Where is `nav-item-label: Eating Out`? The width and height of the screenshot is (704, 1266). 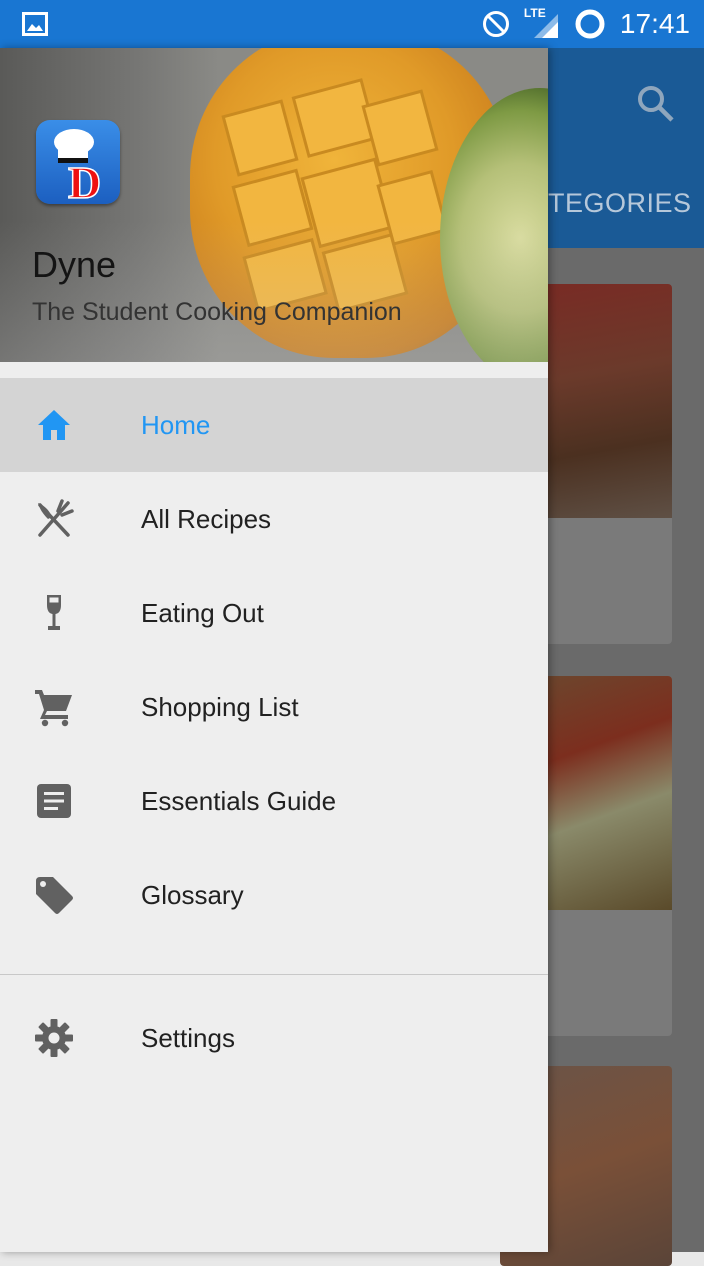
nav-item-label: Eating Out is located at coordinates (202, 613).